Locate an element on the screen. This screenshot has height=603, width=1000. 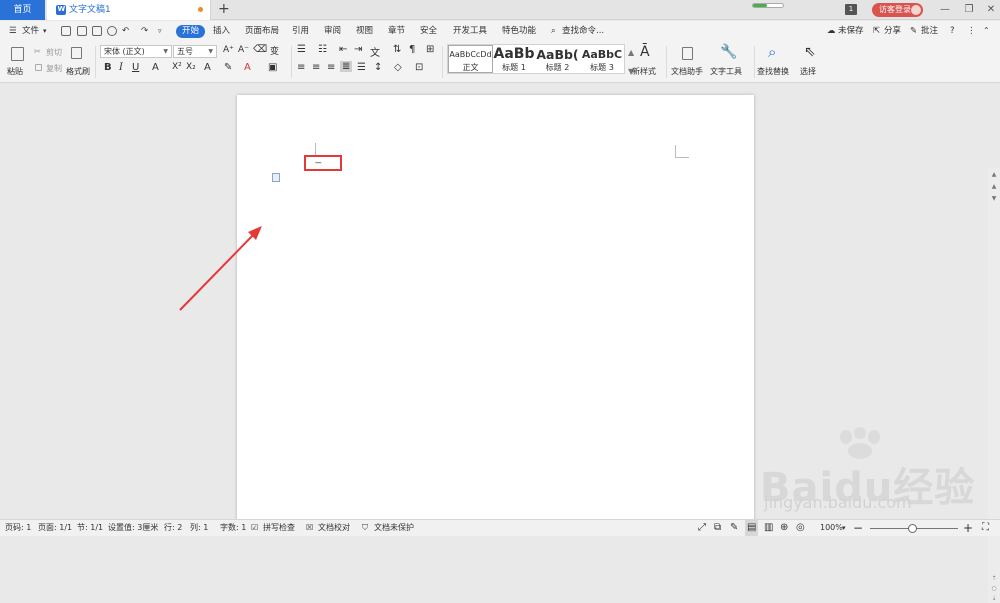
zoom-in-icon: + is located at coordinates (968, 528).